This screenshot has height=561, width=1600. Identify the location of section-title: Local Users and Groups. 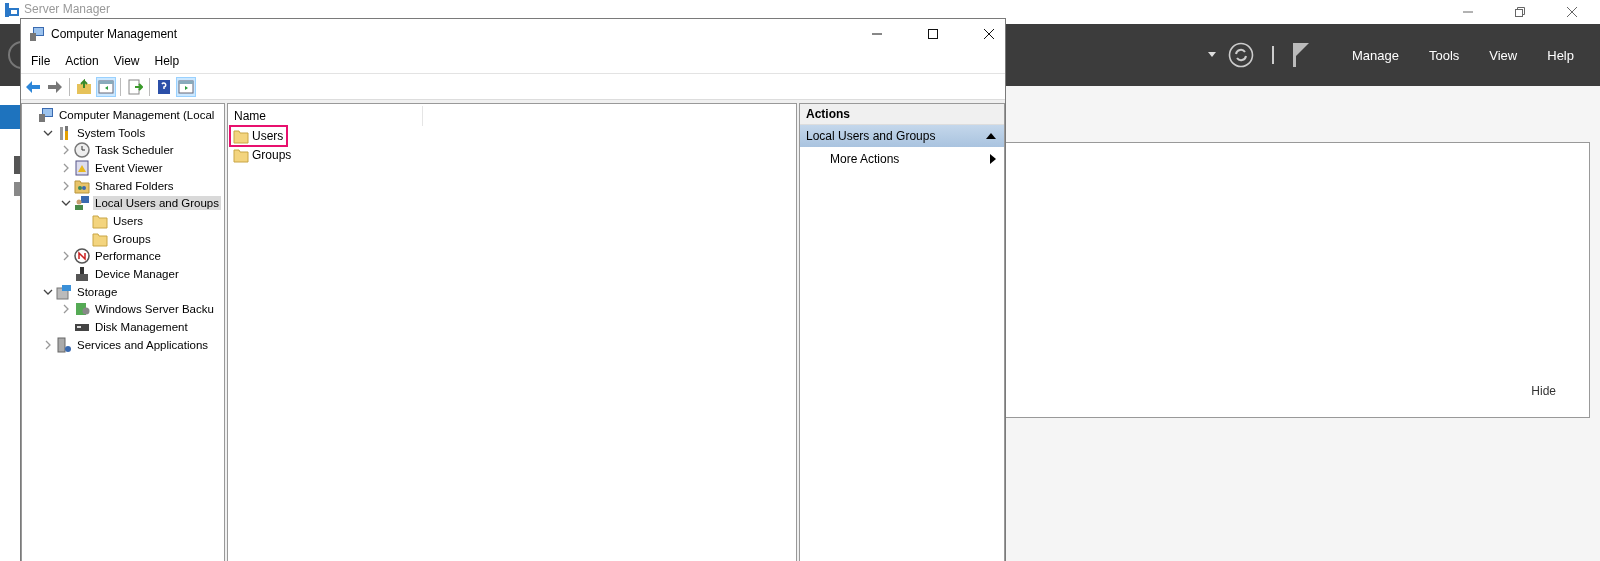
(871, 136).